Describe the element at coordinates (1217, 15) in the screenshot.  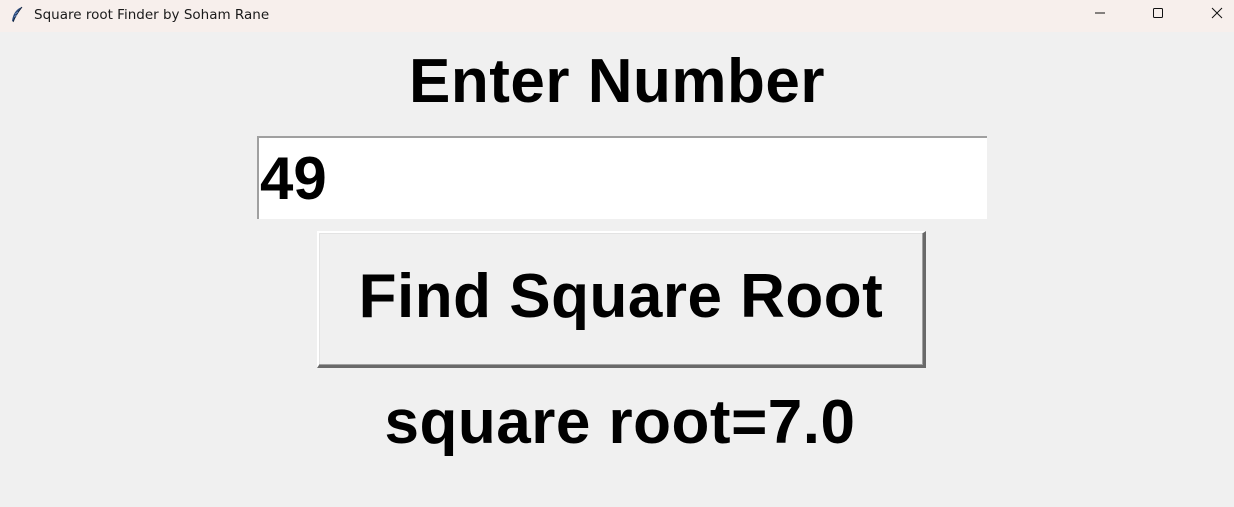
I see `close-icon` at that location.